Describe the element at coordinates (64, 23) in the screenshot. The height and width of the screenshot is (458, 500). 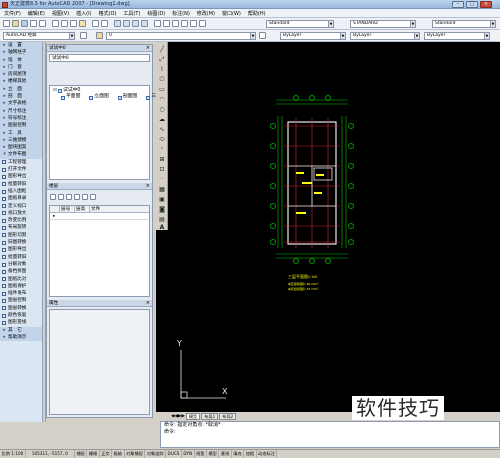
I see `copy-icon` at that location.